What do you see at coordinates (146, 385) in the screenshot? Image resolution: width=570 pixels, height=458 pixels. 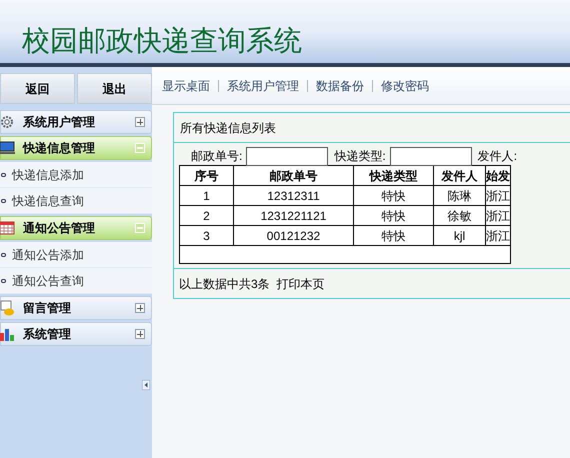 I see `collapse-handle-icon` at bounding box center [146, 385].